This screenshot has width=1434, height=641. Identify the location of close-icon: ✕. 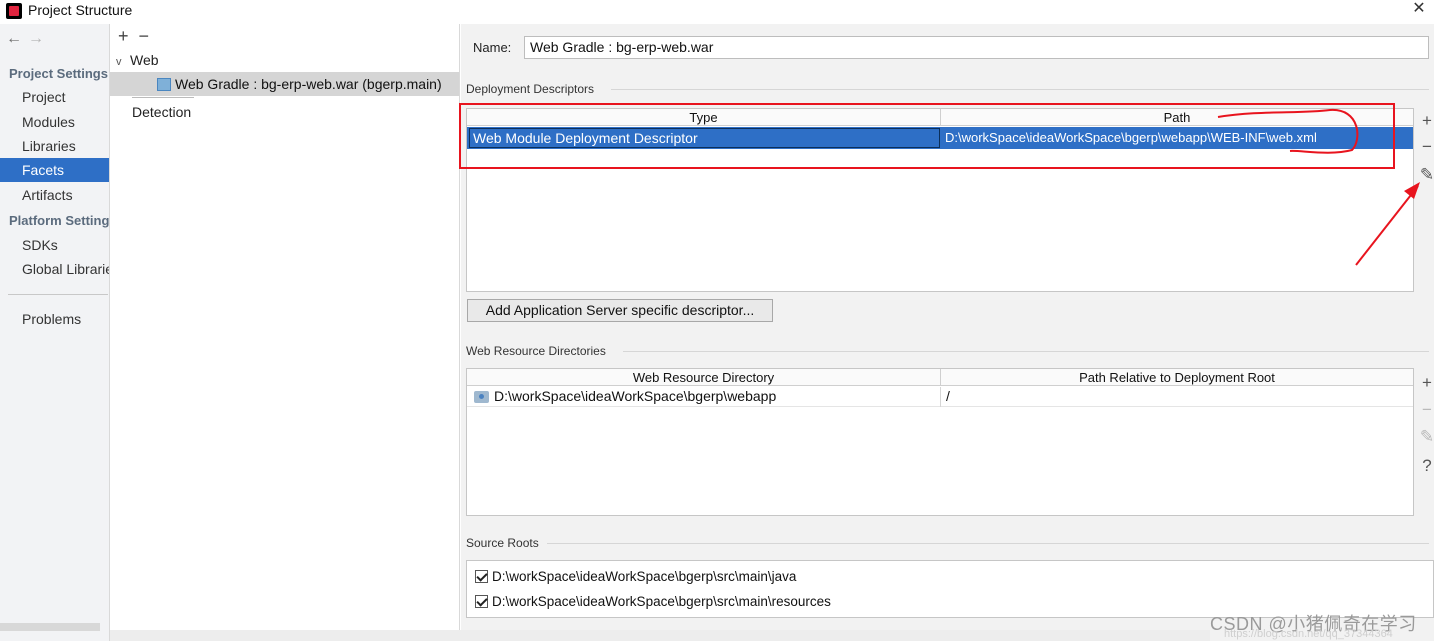
(1419, 9).